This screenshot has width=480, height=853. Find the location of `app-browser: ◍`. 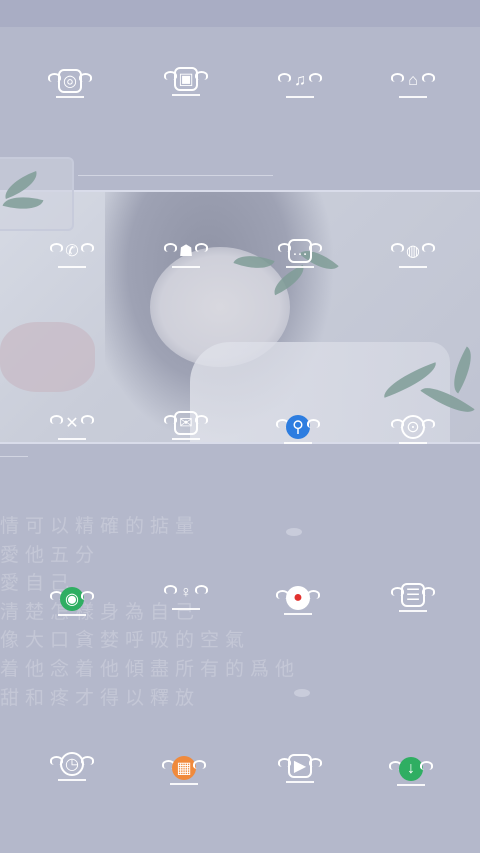

app-browser: ◍ is located at coordinates (413, 253).